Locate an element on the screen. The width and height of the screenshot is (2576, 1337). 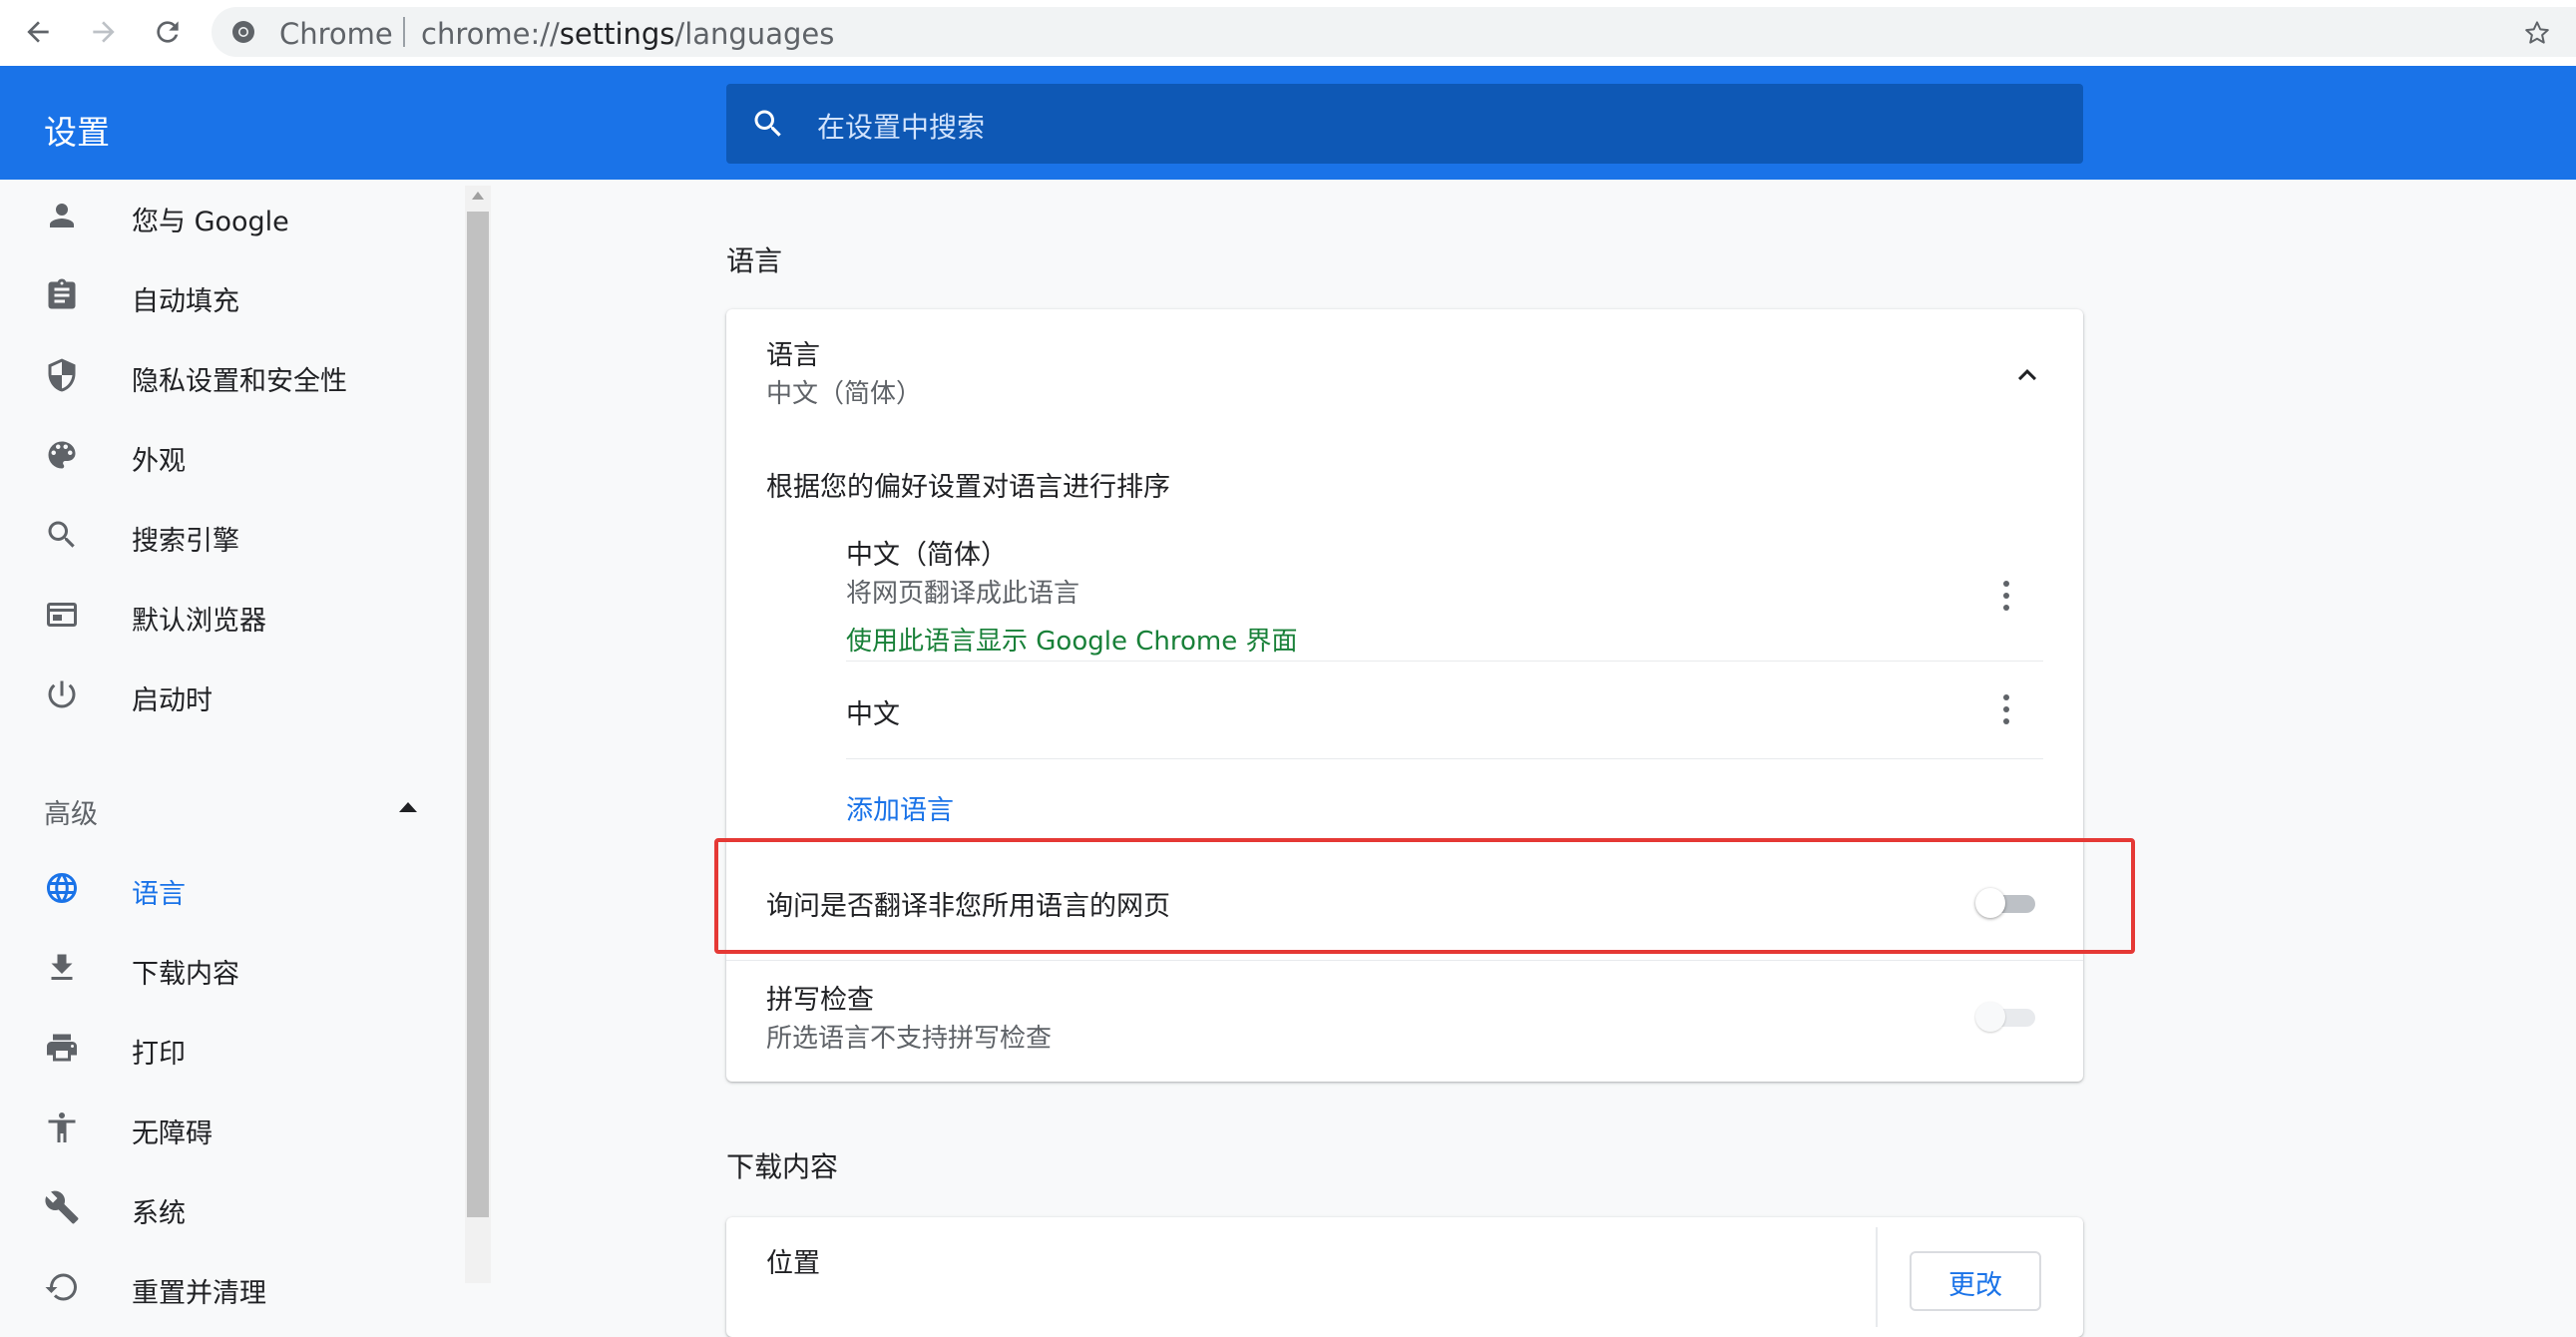
search-placeholder: 在设置中搜索 is located at coordinates (901, 127).